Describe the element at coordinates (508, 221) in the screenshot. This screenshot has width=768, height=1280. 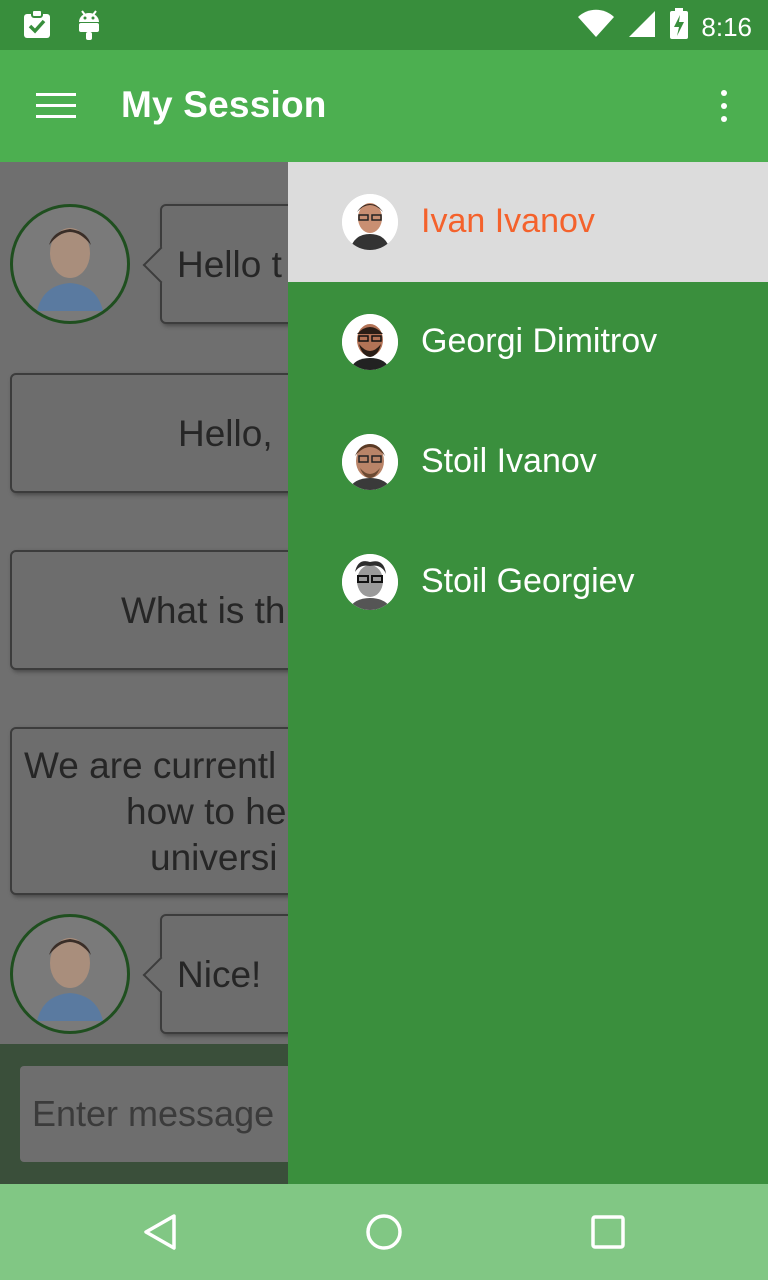
I see `drawer-item-label: Ivan Ivanov` at that location.